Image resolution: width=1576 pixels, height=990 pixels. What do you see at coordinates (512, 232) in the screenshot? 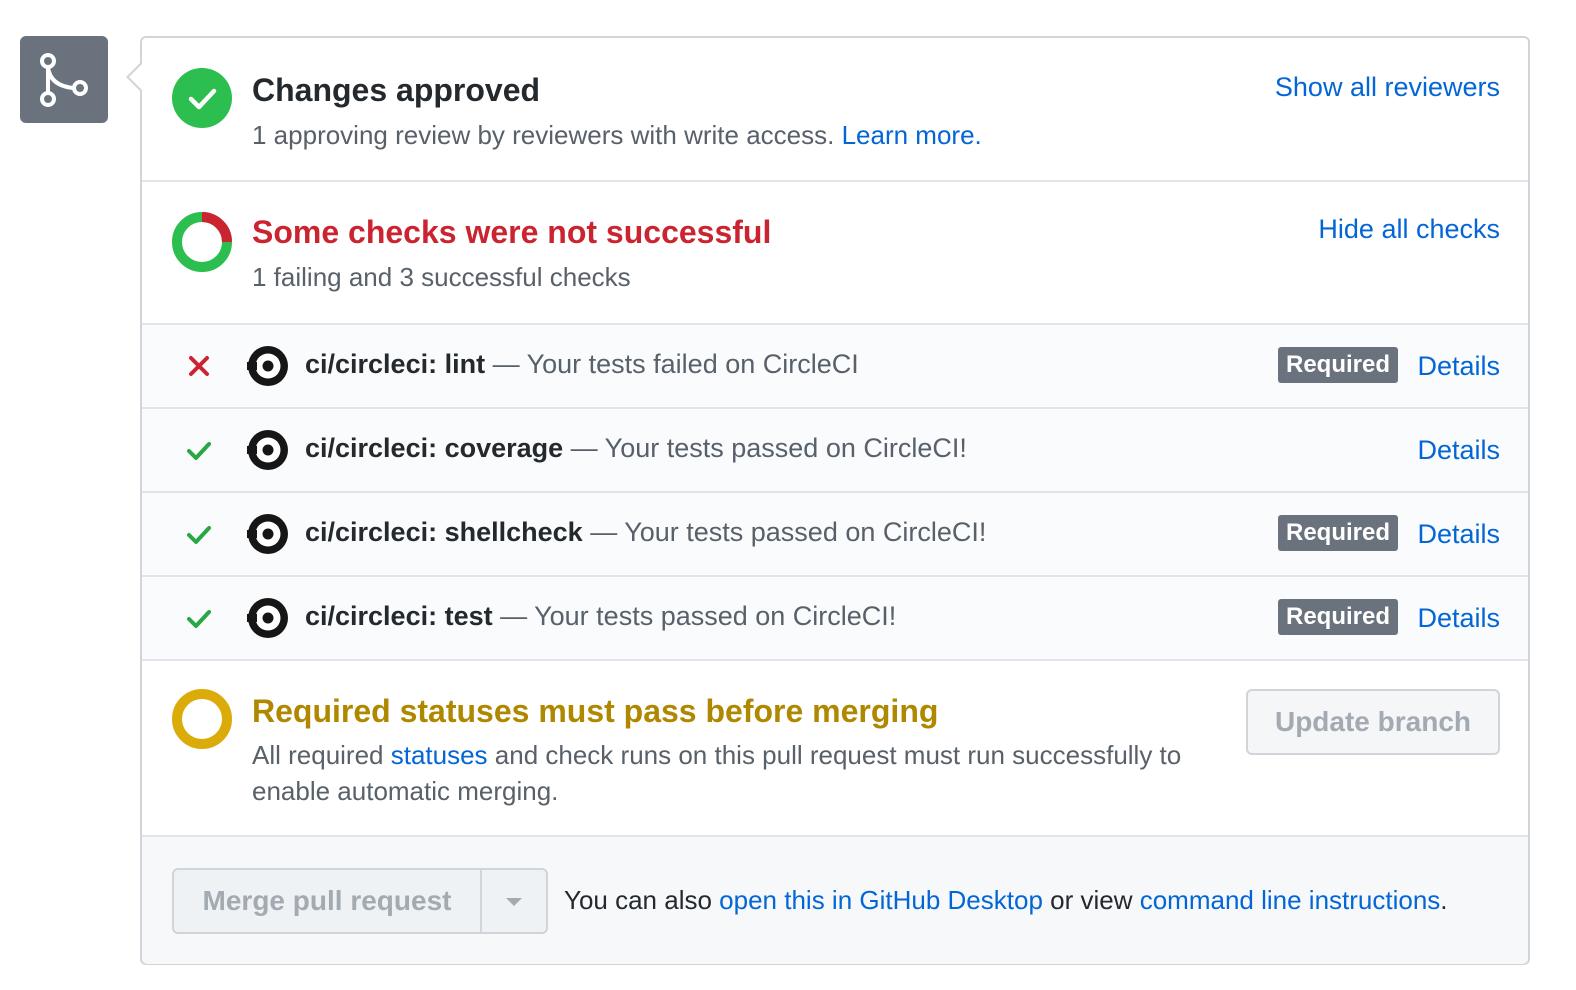
I see `checks-title: Some checks were not successful` at bounding box center [512, 232].